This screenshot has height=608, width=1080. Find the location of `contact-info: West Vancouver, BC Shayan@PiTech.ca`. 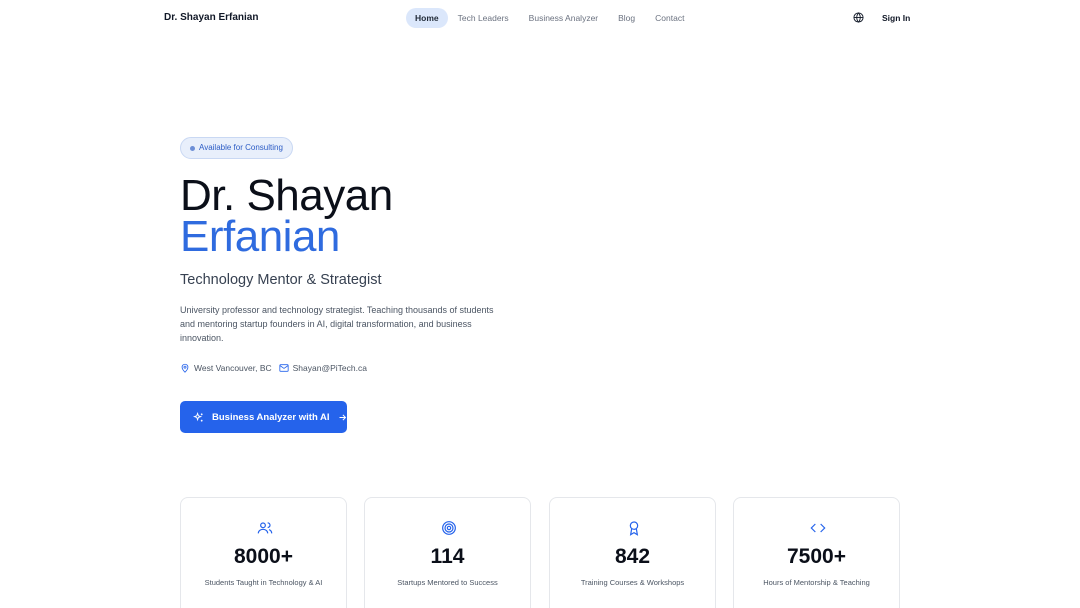

contact-info: West Vancouver, BC Shayan@PiTech.ca is located at coordinates (277, 368).